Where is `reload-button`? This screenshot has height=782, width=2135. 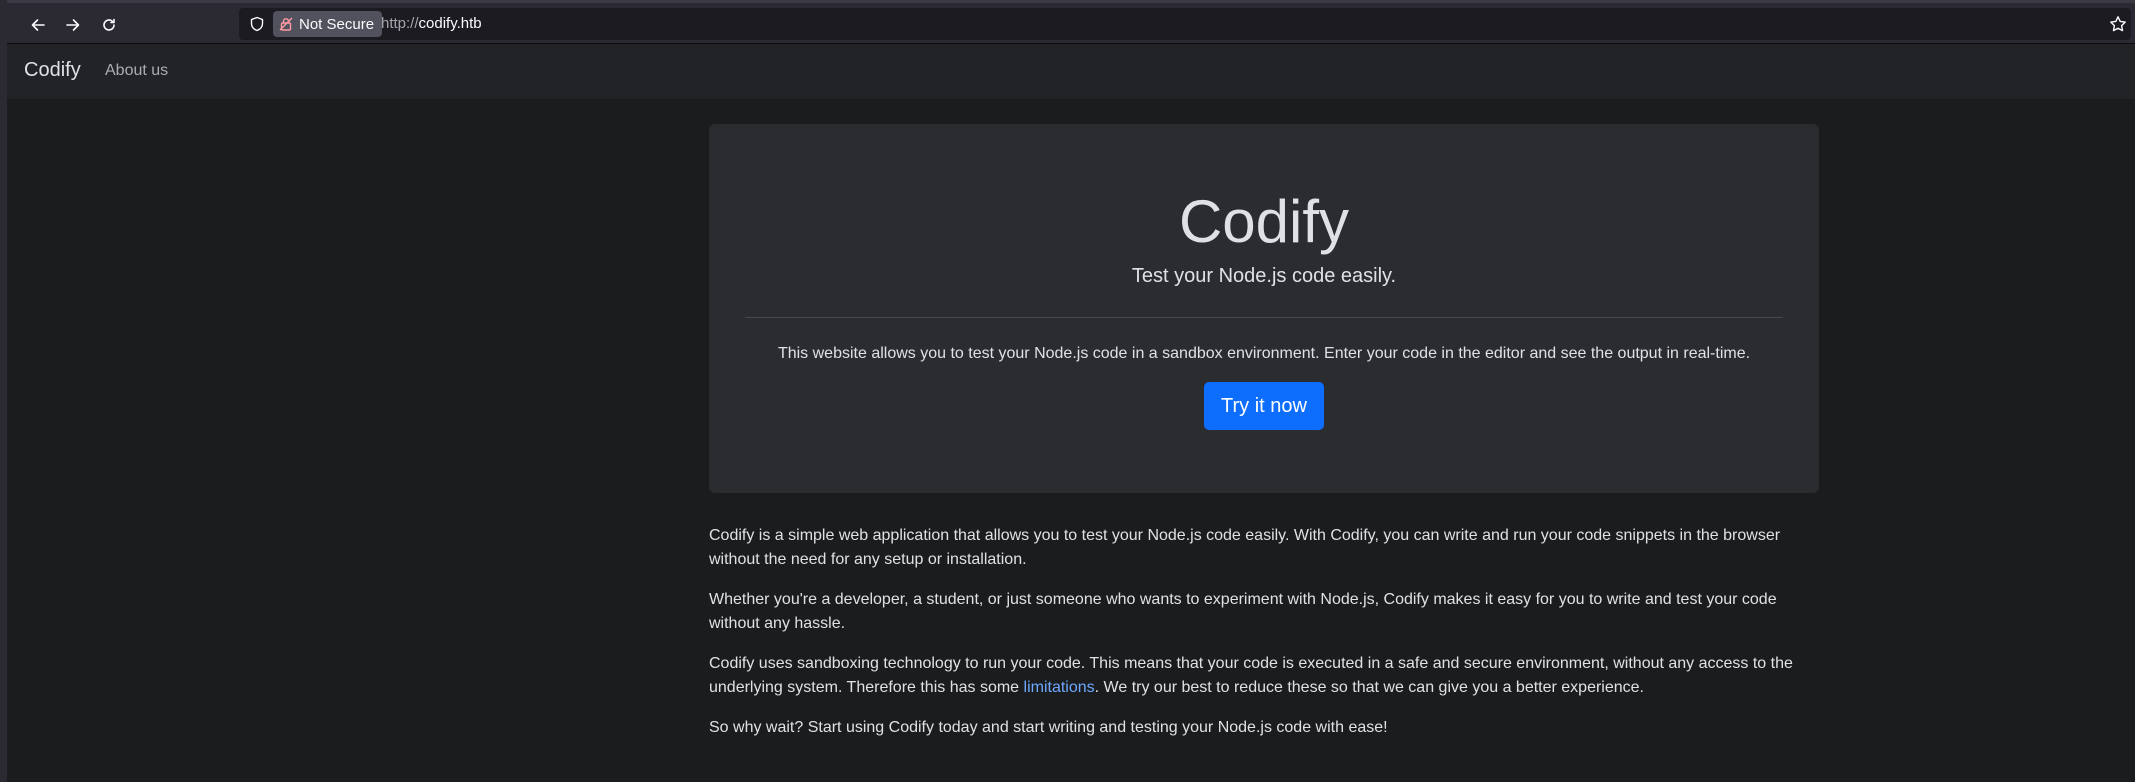 reload-button is located at coordinates (109, 25).